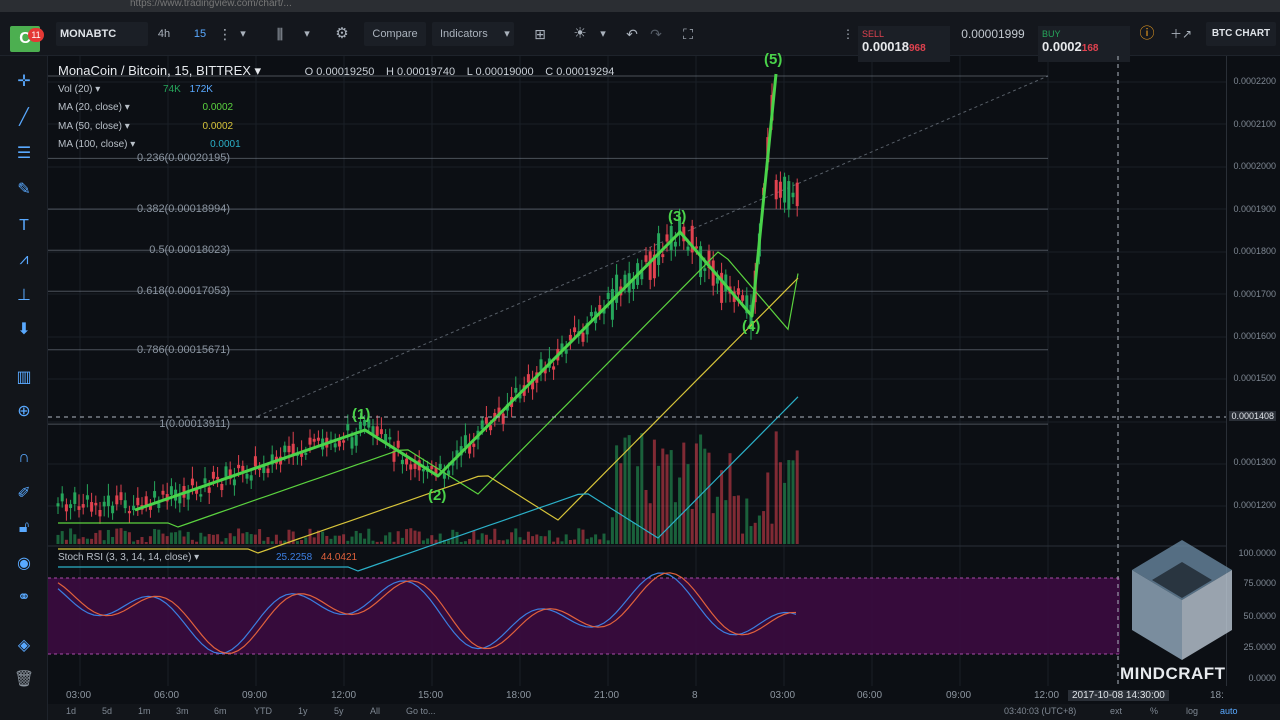  I want to click on layers-icon: ◈, so click(24, 646).